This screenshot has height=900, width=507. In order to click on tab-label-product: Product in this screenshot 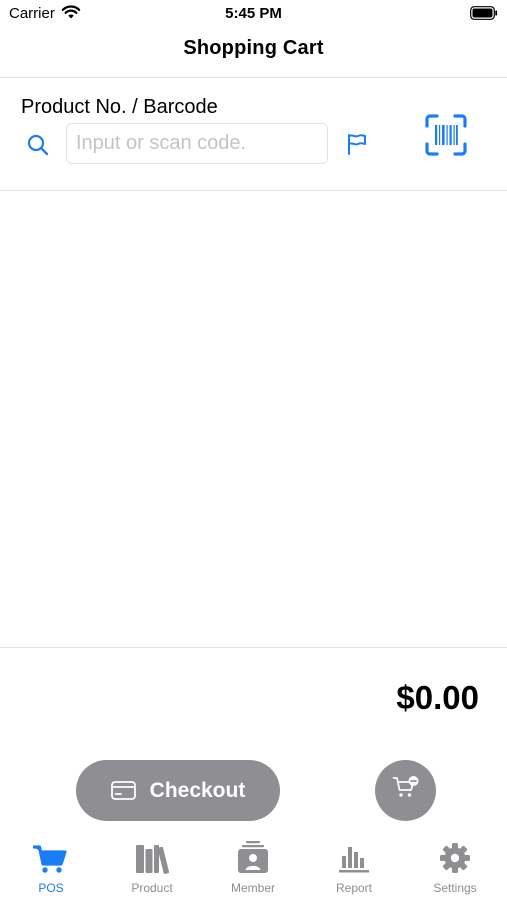, I will do `click(152, 888)`.